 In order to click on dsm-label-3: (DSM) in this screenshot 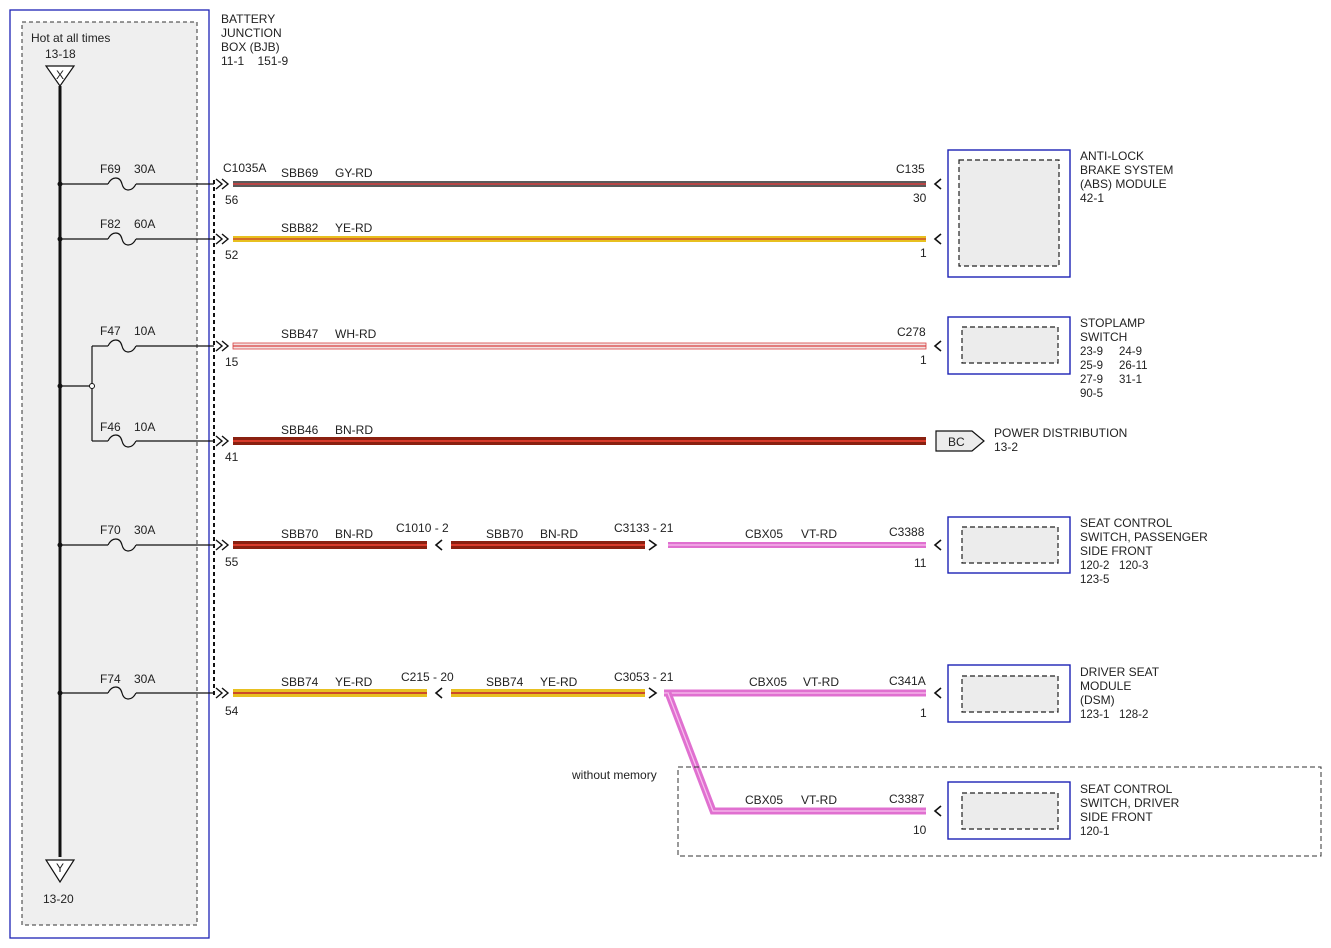, I will do `click(1097, 700)`.